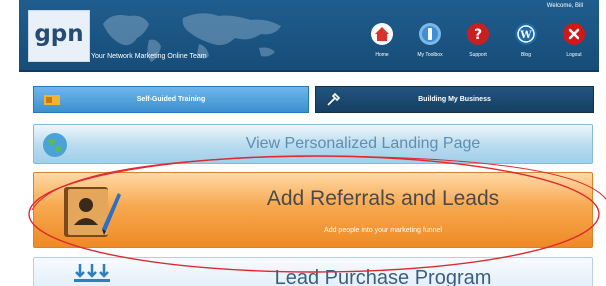 This screenshot has height=286, width=606. I want to click on view-landing-page-button: View Personalized Landing Page, so click(313, 144).